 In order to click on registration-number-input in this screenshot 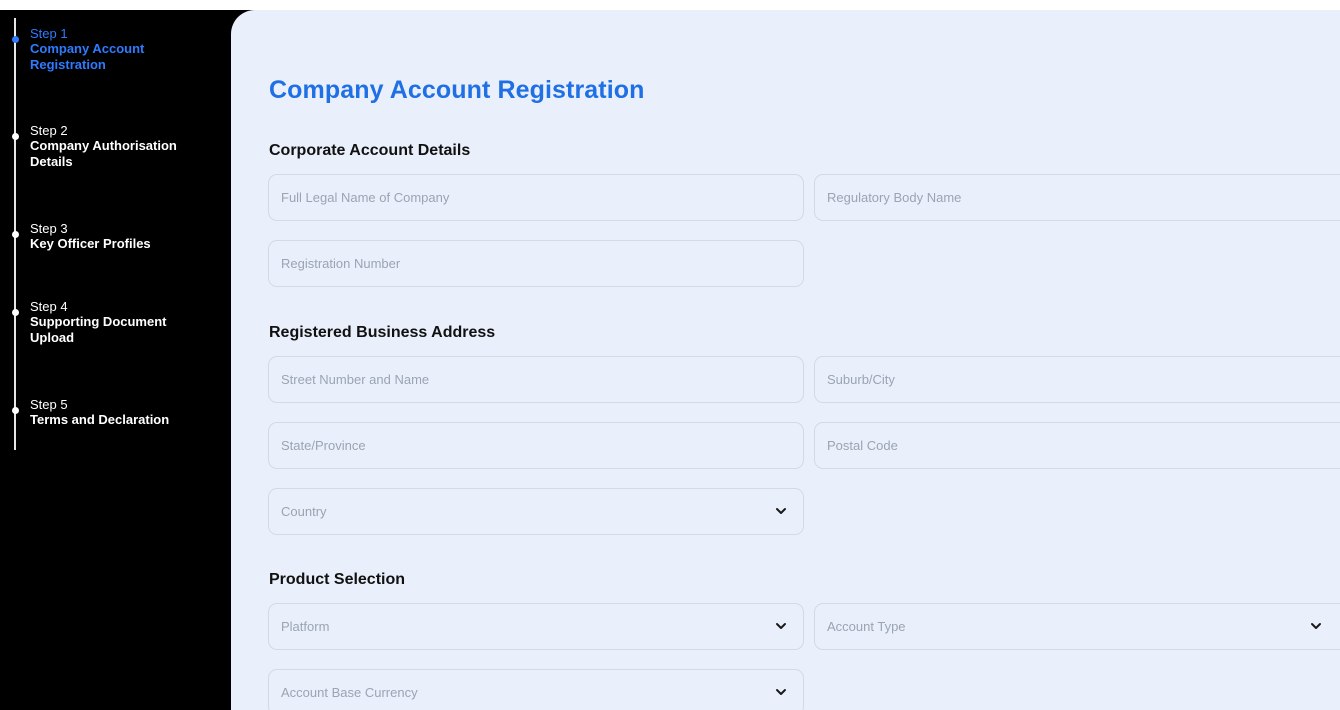, I will do `click(536, 263)`.